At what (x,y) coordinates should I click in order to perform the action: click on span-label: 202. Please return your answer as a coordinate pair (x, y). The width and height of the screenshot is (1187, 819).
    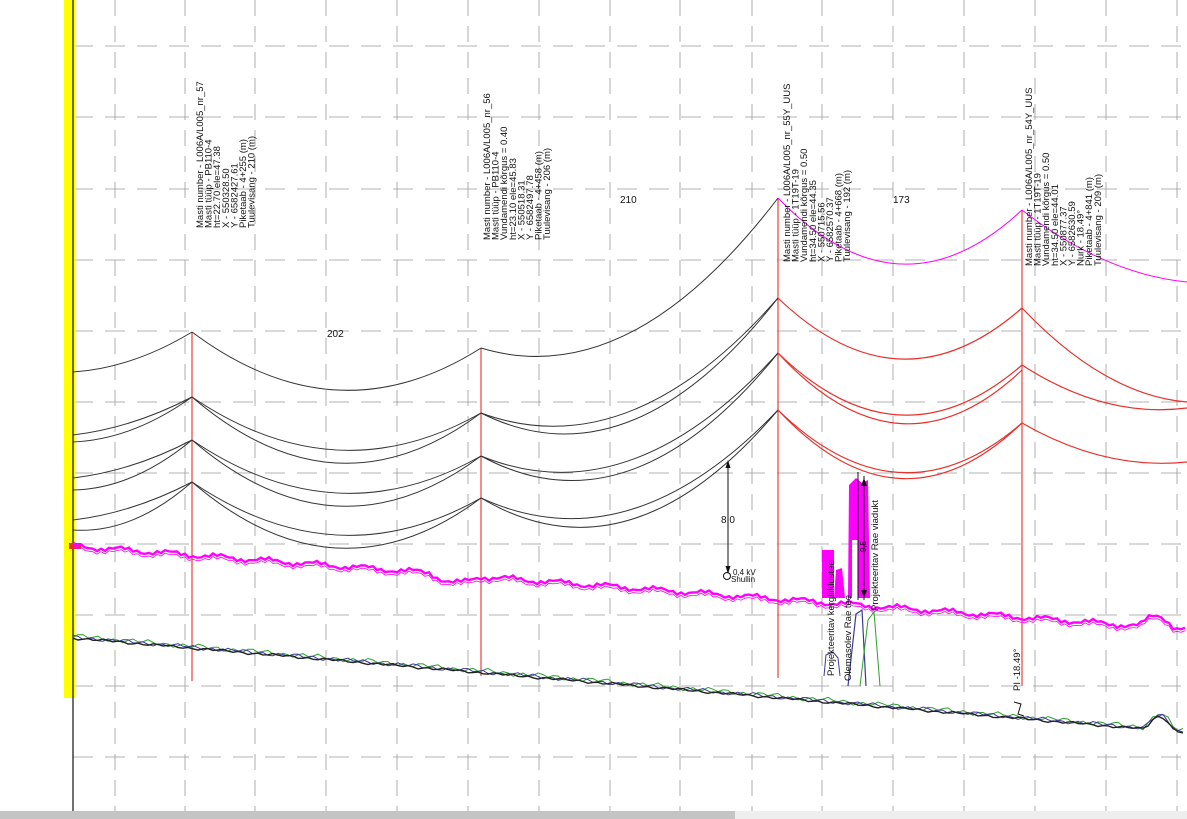
    Looking at the image, I should click on (335, 334).